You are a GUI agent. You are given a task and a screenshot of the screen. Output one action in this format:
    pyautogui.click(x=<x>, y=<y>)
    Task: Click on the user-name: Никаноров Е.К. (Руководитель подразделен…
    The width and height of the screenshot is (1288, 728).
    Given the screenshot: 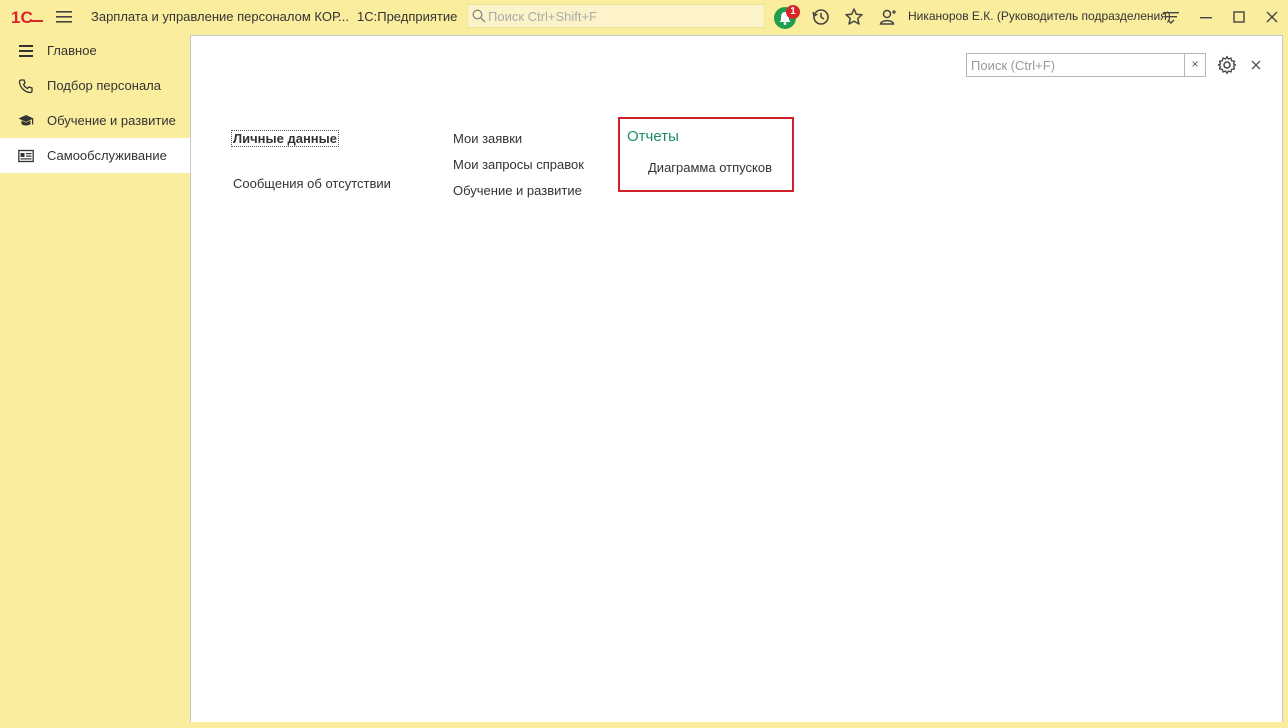 What is the action you would take?
    pyautogui.click(x=1039, y=16)
    